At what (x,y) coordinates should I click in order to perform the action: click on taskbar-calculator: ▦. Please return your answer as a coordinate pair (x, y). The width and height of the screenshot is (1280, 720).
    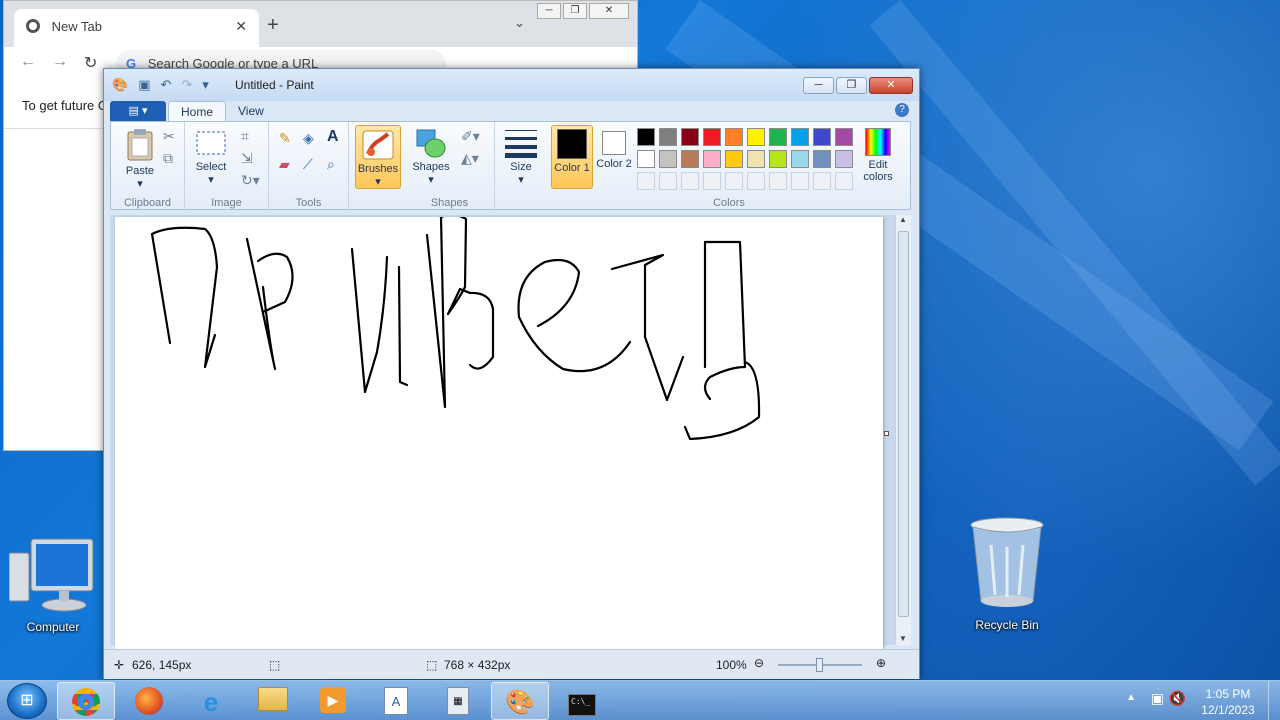
    Looking at the image, I should click on (458, 701).